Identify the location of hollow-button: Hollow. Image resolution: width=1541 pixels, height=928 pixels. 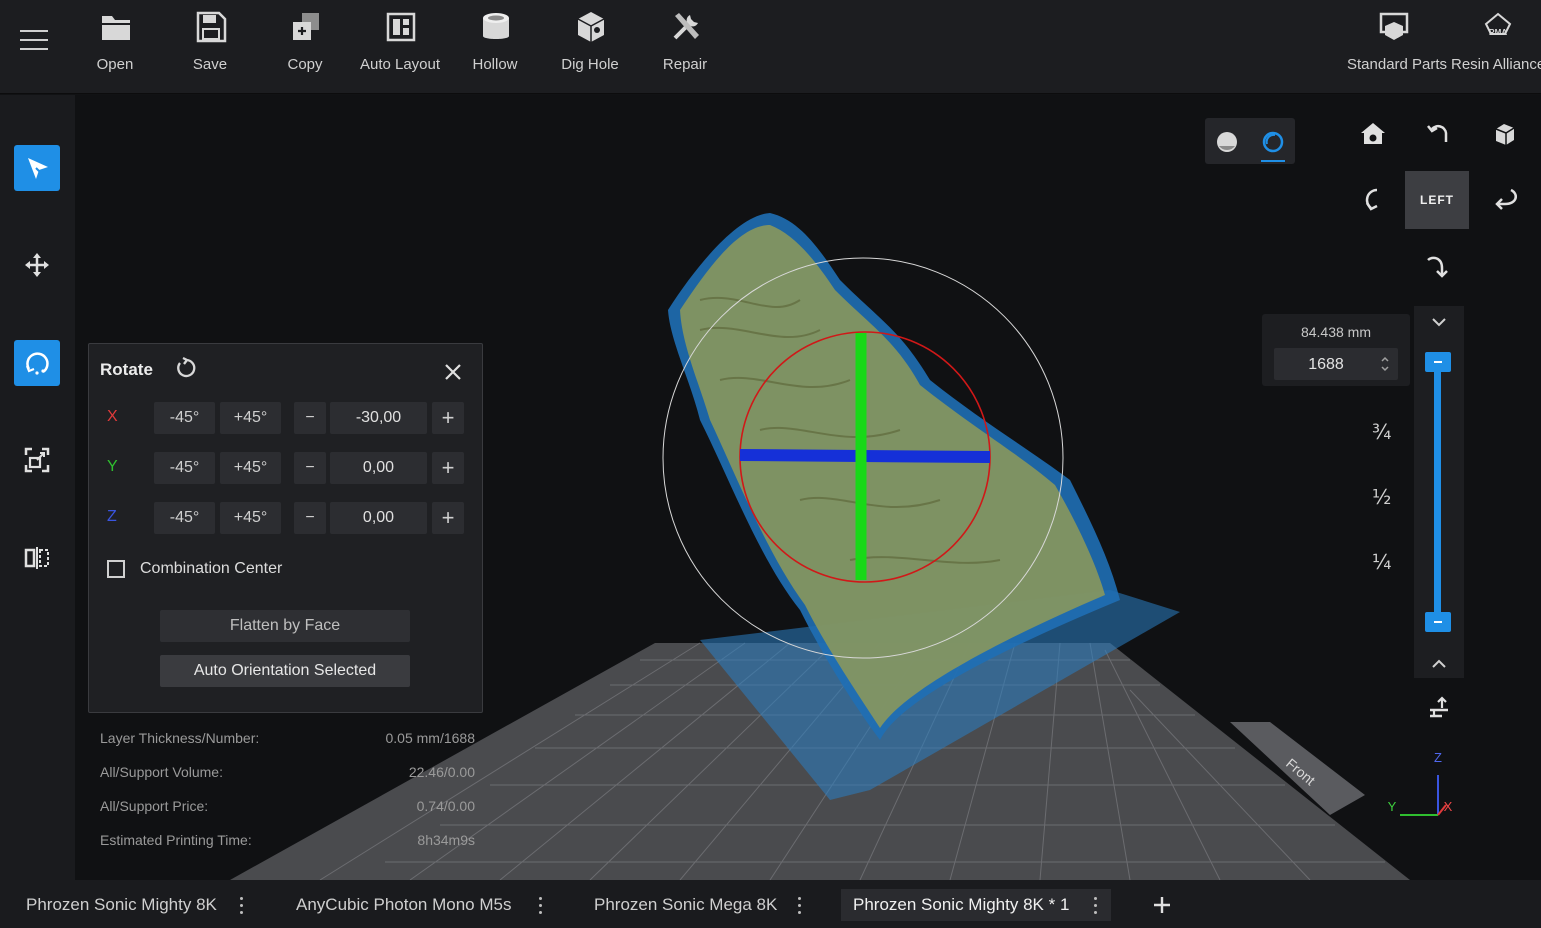
(495, 46).